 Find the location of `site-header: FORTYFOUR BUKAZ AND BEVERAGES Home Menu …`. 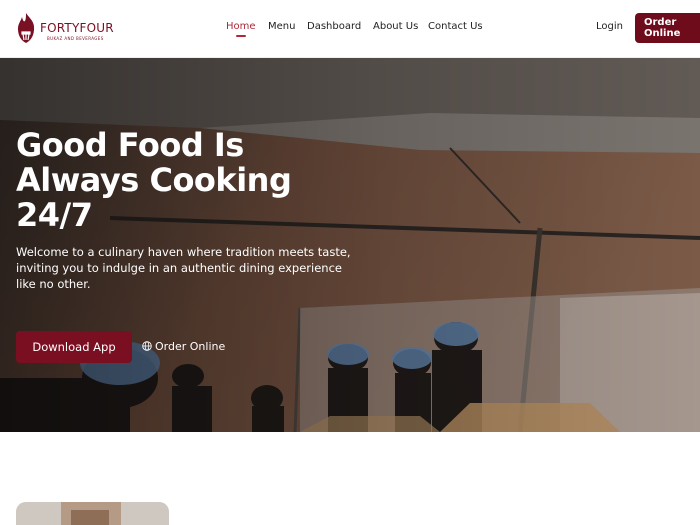

site-header: FORTYFOUR BUKAZ AND BEVERAGES Home Menu … is located at coordinates (350, 29).